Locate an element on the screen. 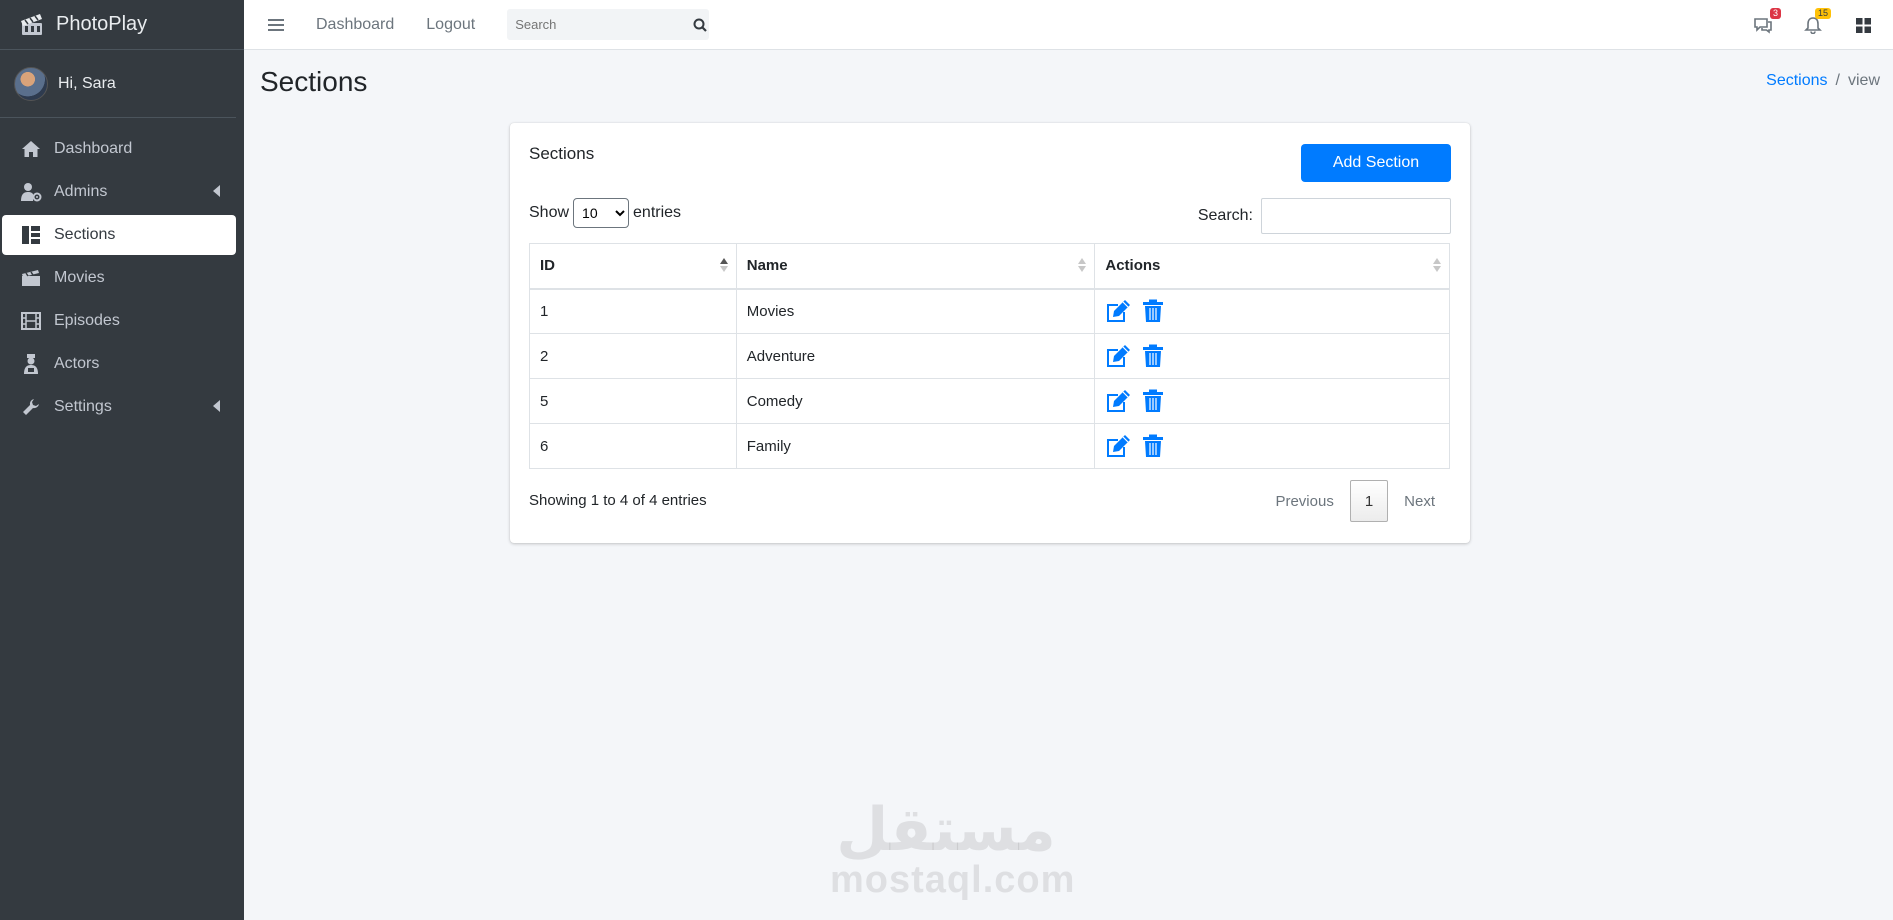 The width and height of the screenshot is (1893, 920). table-search-input is located at coordinates (1356, 216).